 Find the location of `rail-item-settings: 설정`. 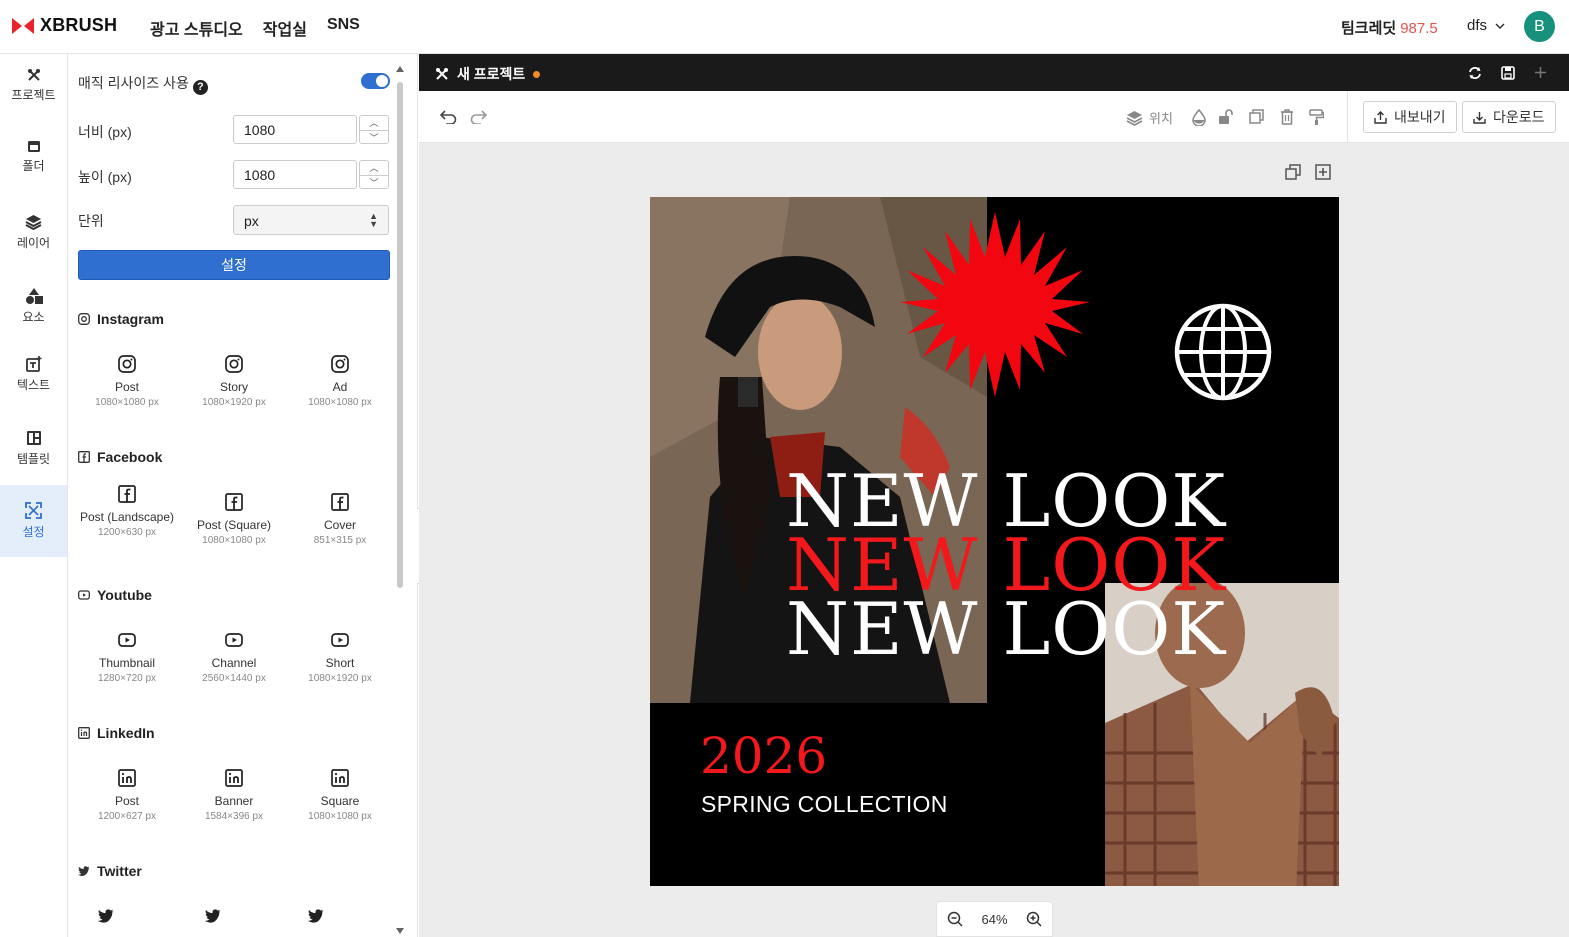

rail-item-settings: 설정 is located at coordinates (33, 521).